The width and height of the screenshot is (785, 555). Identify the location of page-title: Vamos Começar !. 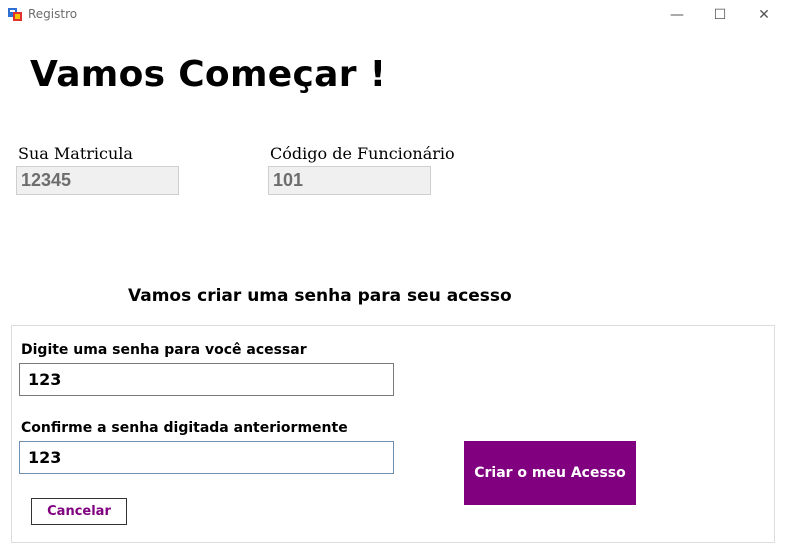
(208, 74).